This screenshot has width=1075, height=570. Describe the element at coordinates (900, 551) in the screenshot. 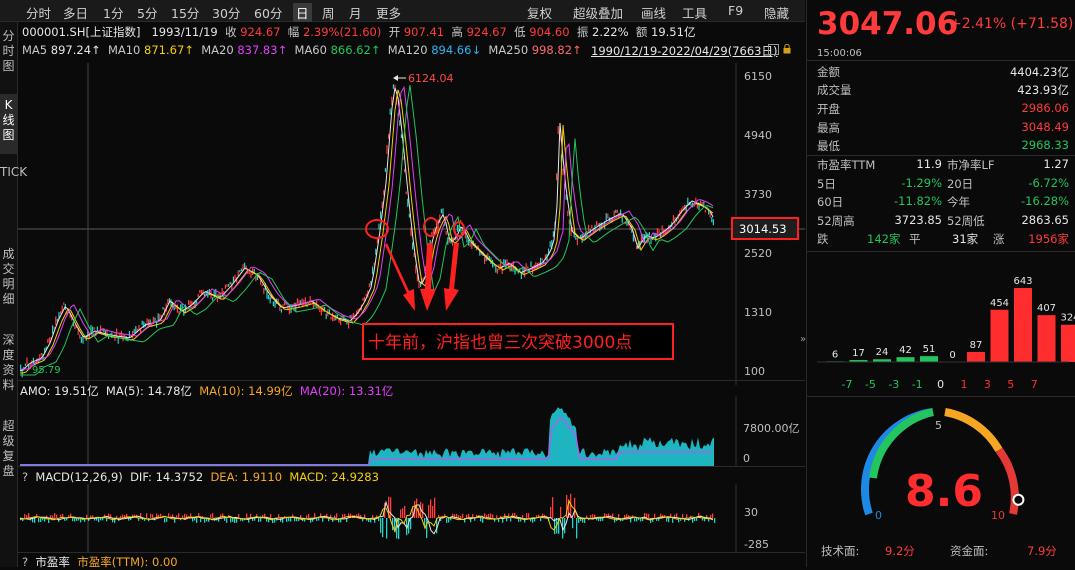

I see `tech-score: 9.2分` at that location.